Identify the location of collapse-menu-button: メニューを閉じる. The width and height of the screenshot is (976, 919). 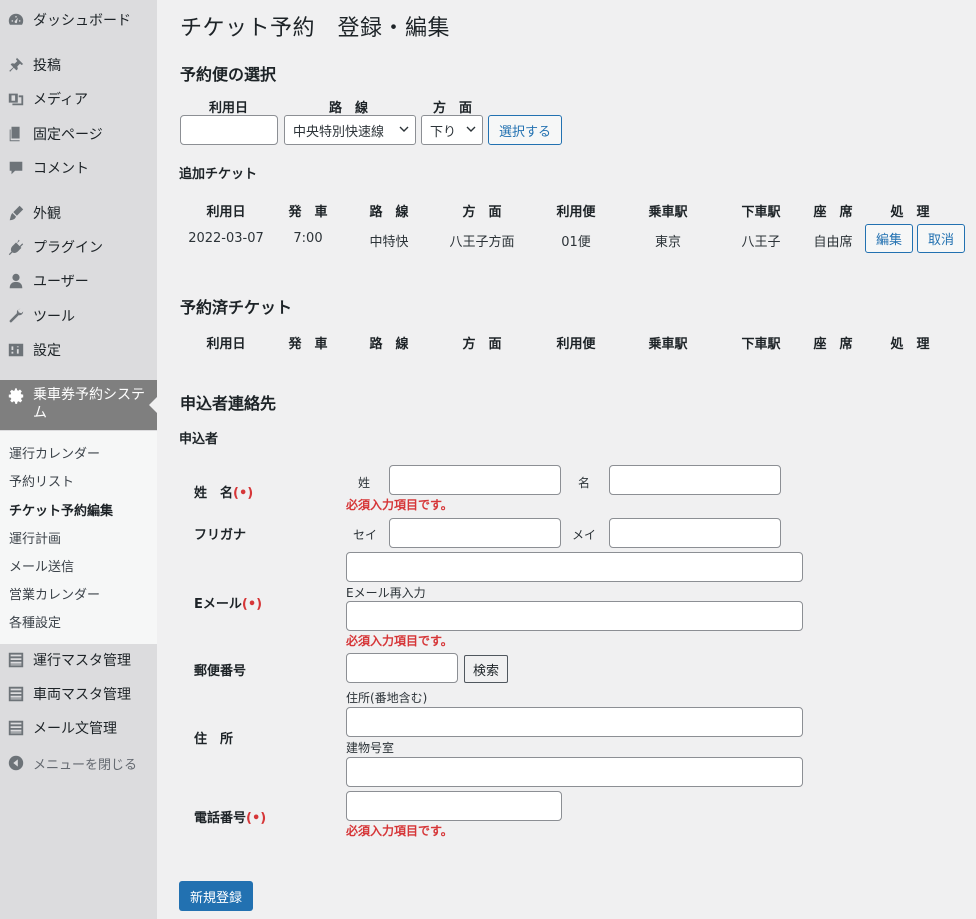
(78, 763).